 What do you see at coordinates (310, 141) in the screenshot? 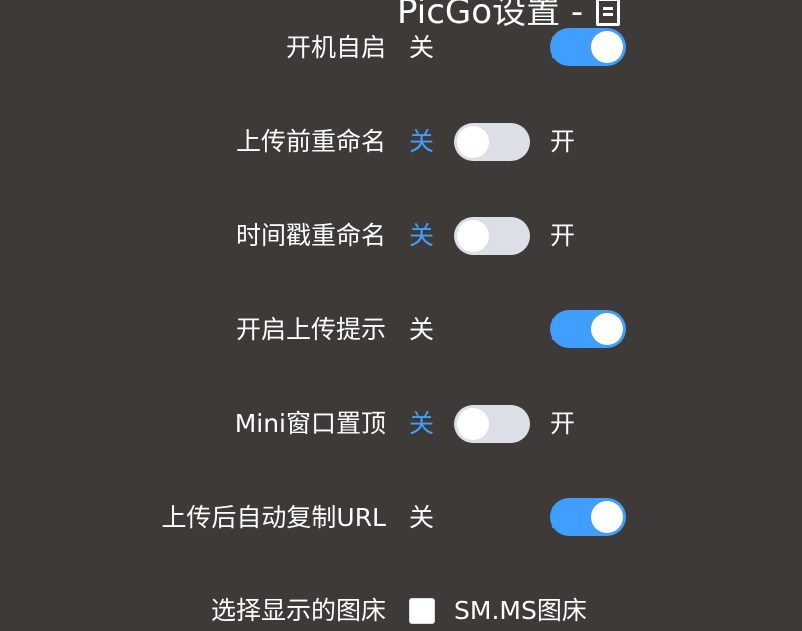
I see `setting-label: 上传前重命名` at bounding box center [310, 141].